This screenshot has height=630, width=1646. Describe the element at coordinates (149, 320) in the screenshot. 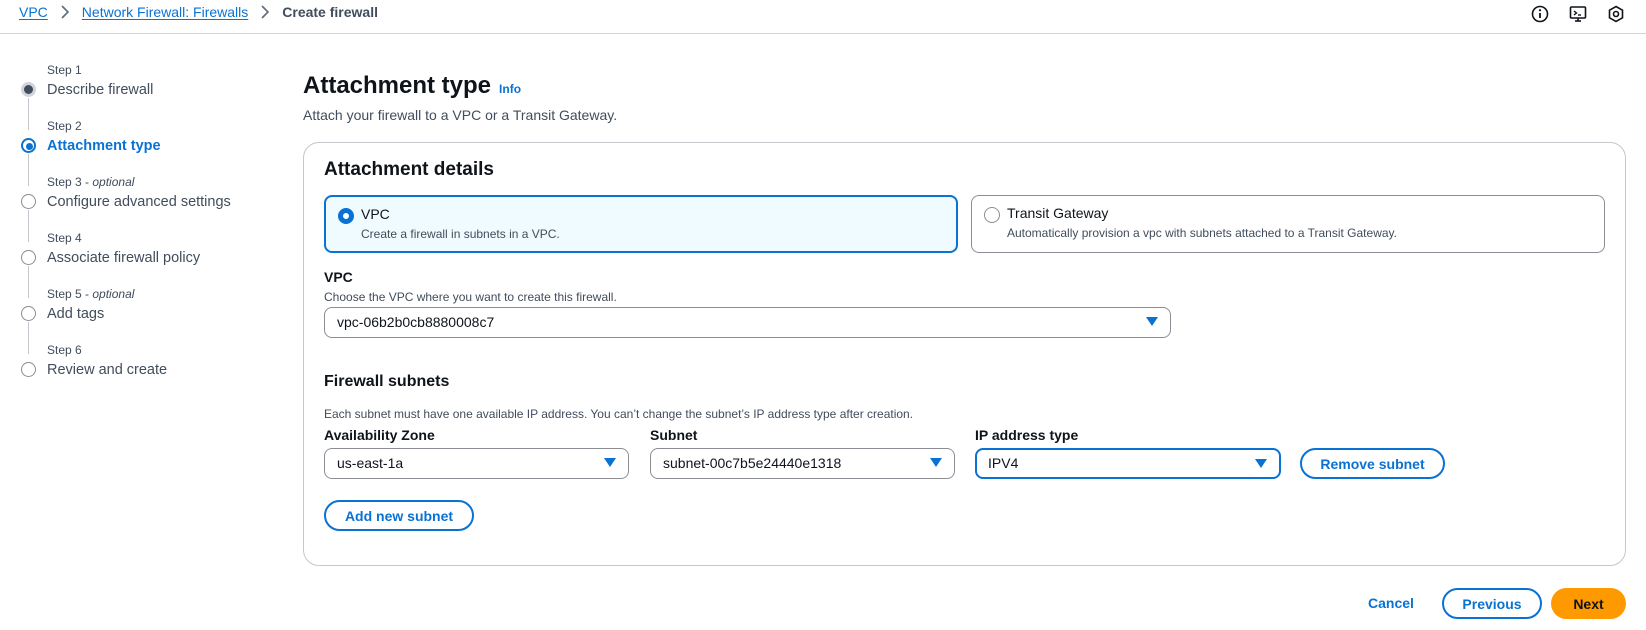

I see `step-5: Step 5 - optional Add tags` at that location.